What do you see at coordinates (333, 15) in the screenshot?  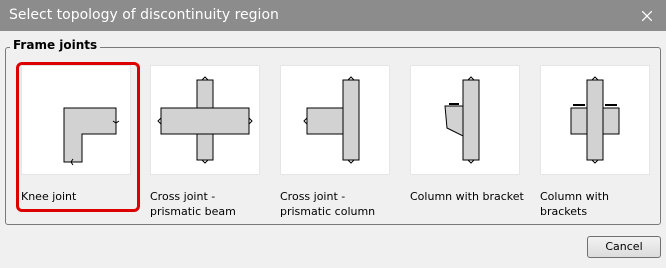 I see `dialog-titlebar: Select topology of discontinuity region` at bounding box center [333, 15].